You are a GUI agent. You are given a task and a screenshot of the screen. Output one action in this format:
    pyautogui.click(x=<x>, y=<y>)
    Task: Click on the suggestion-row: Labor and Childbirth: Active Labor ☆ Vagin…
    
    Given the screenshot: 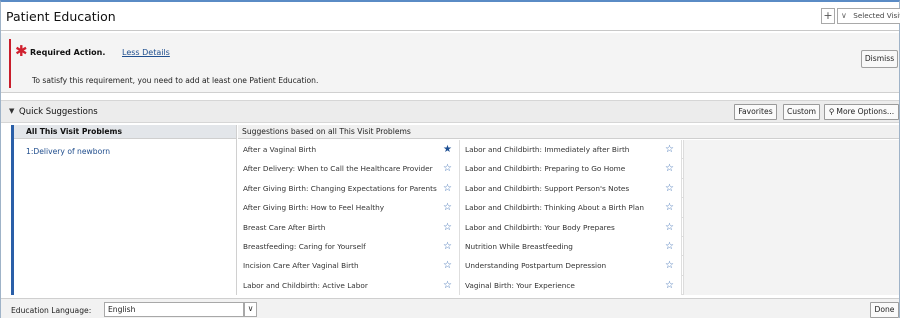 What is the action you would take?
    pyautogui.click(x=460, y=285)
    